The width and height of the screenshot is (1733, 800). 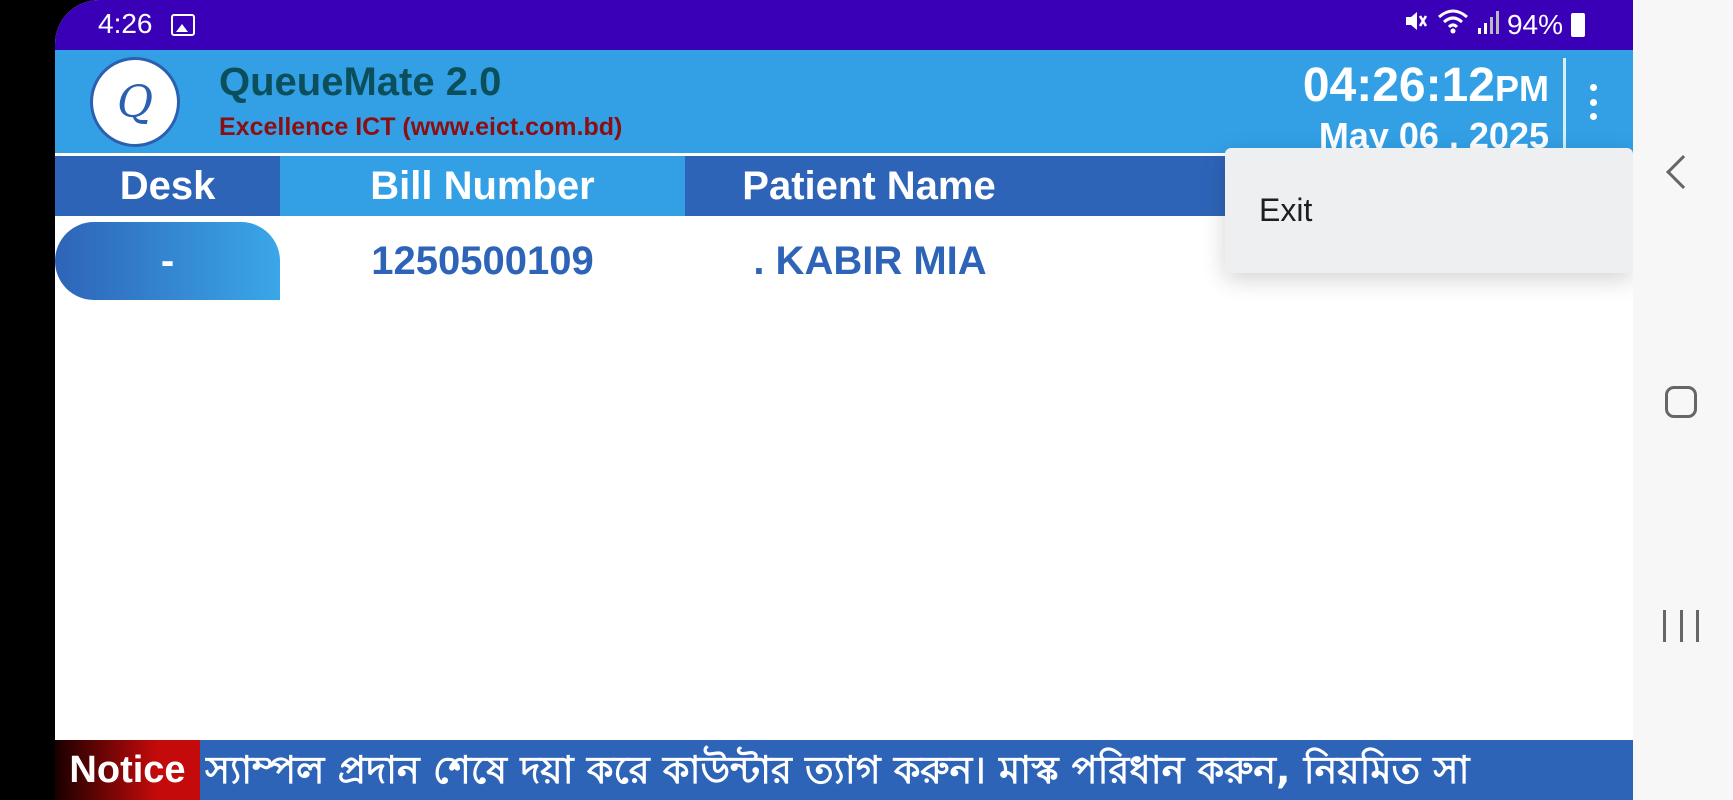 I want to click on clock: 04:26:12PM May 06 , 2025, so click(x=1425, y=107).